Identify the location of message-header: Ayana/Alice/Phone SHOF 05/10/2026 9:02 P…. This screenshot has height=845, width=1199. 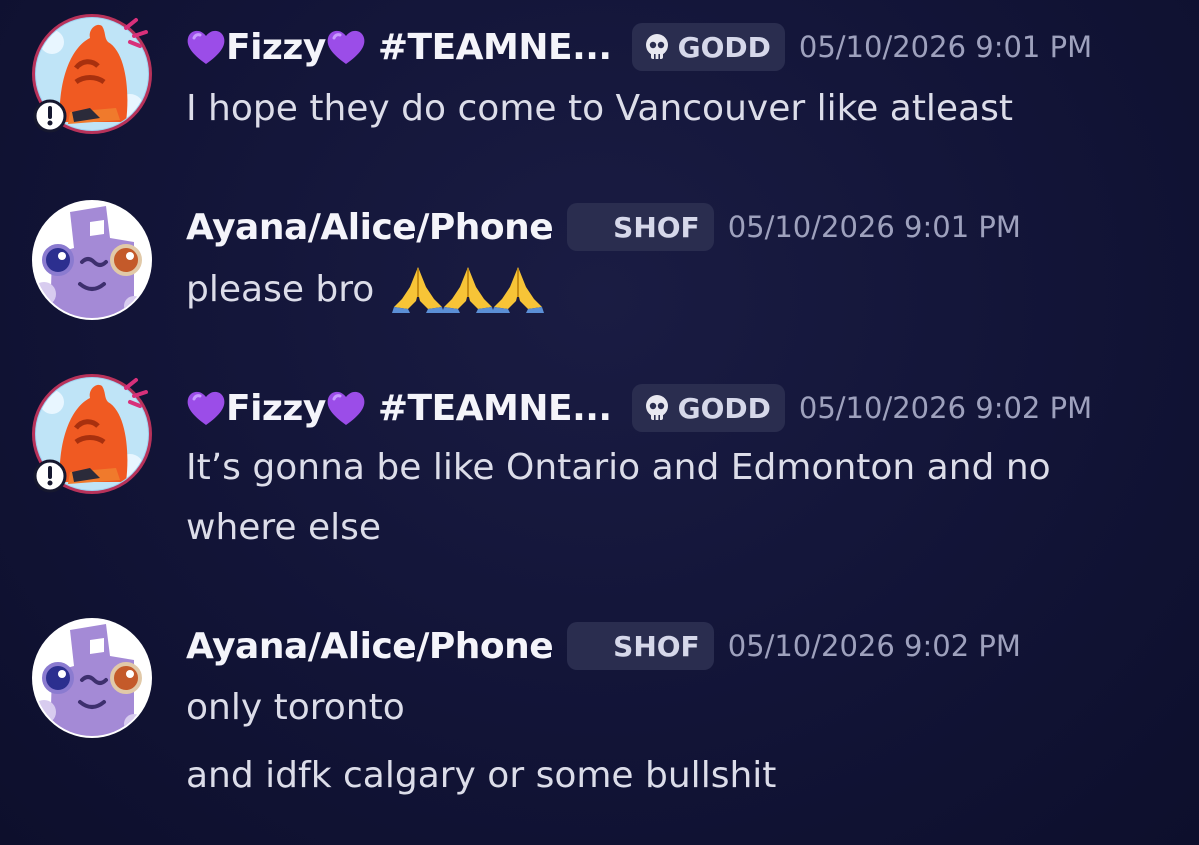
(603, 646).